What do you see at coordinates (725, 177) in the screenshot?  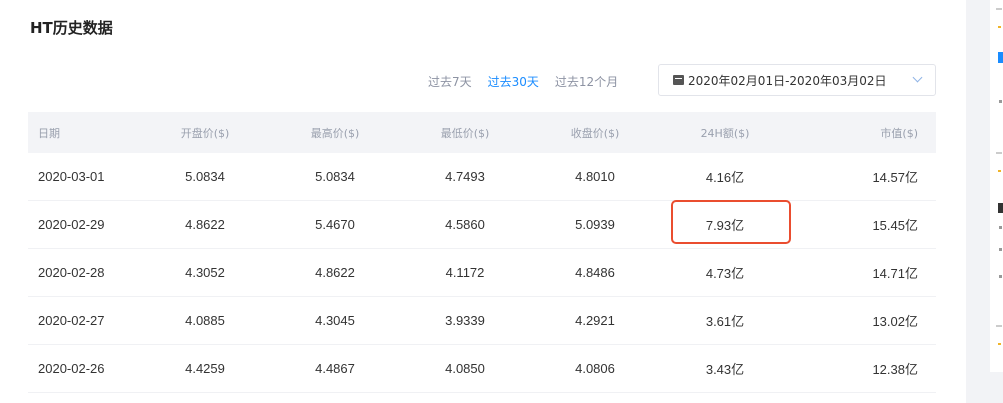 I see `cell-volume: 4.16亿` at bounding box center [725, 177].